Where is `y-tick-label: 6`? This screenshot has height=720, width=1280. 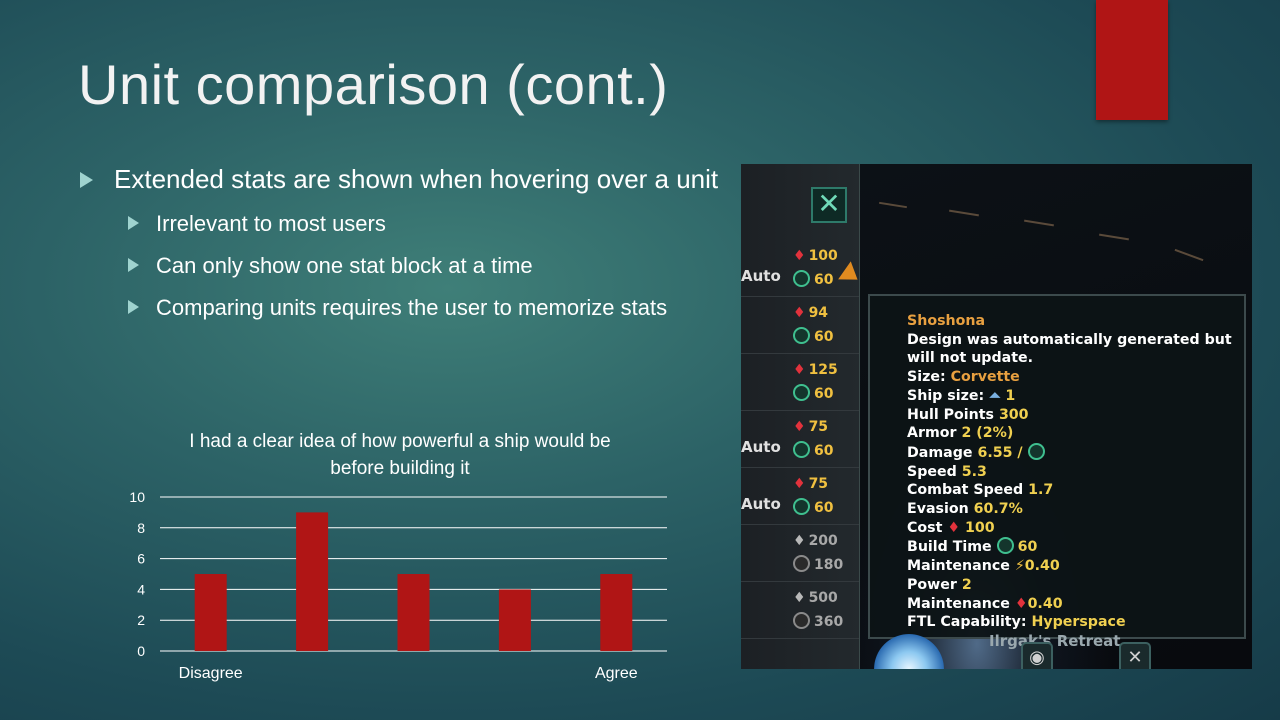 y-tick-label: 6 is located at coordinates (141, 559).